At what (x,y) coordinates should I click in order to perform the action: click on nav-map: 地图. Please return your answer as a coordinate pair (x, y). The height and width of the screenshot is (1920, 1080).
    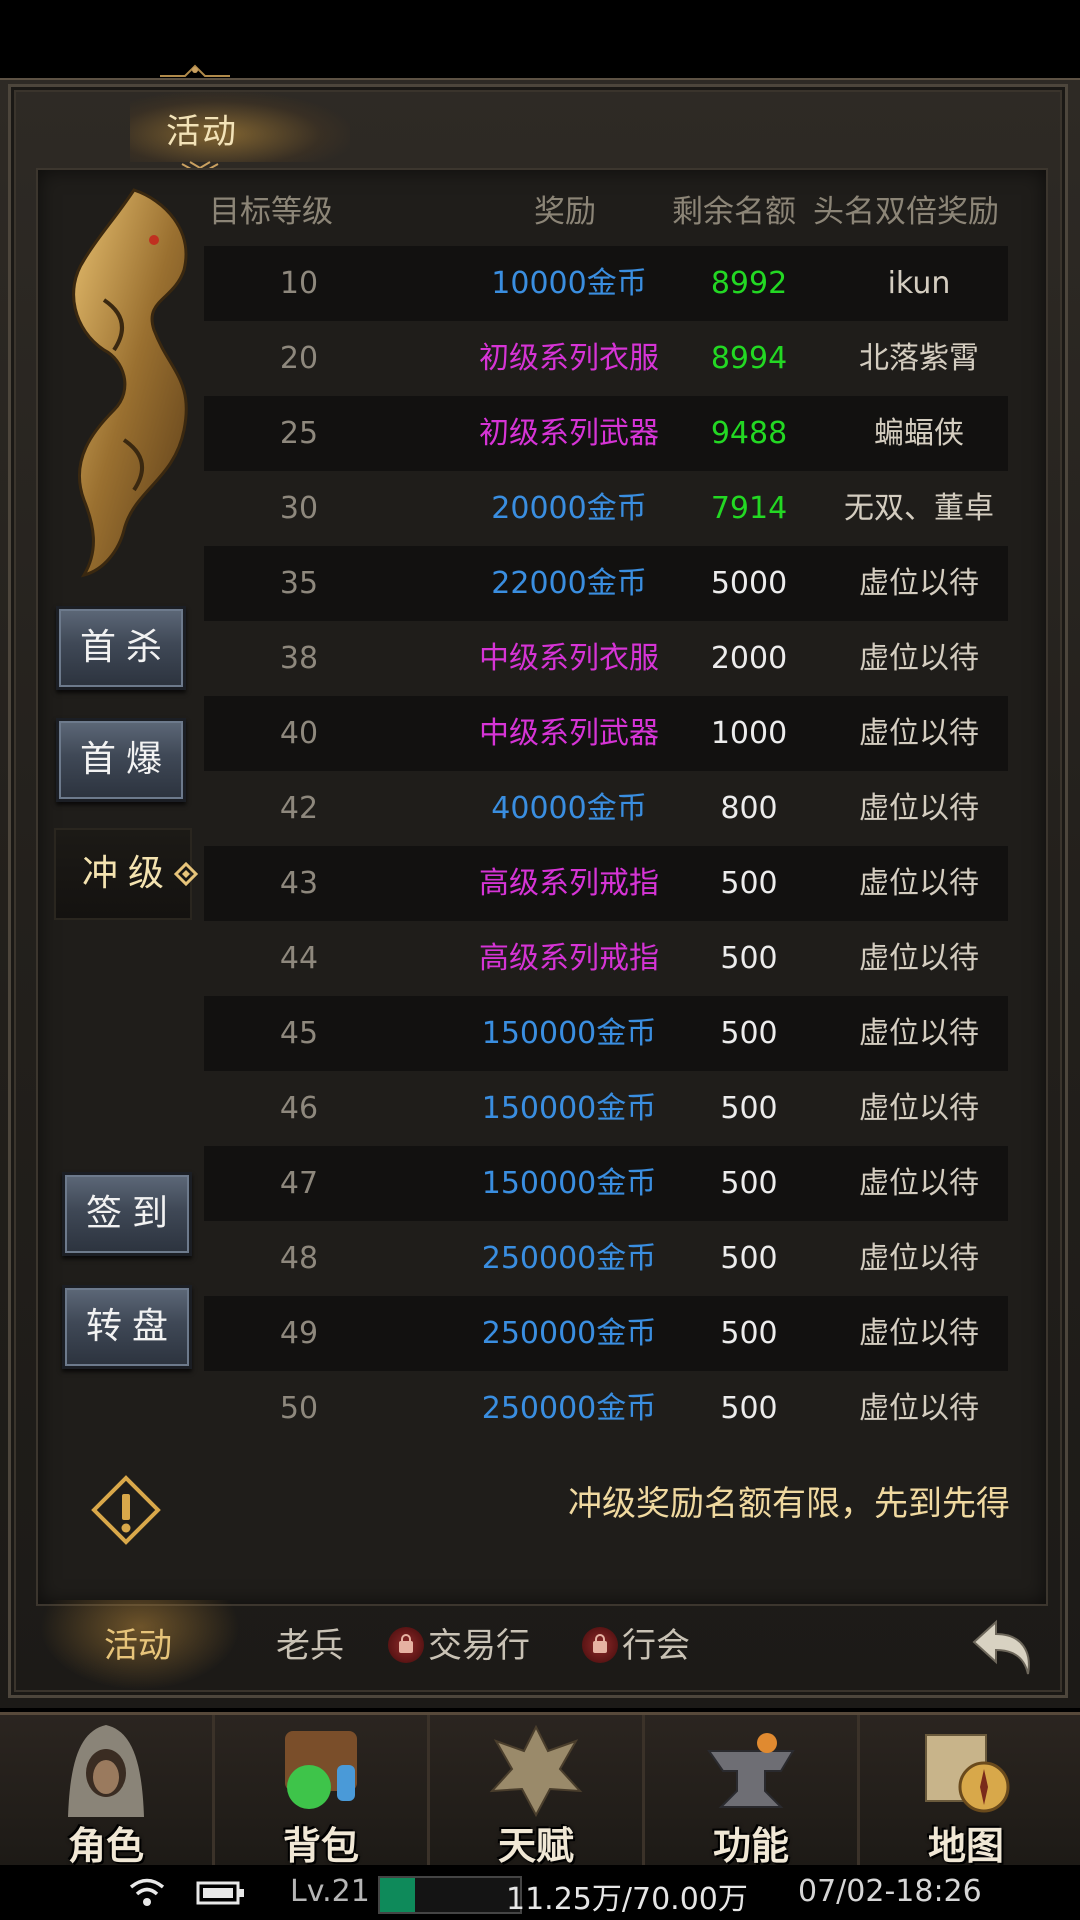
    Looking at the image, I should click on (966, 1791).